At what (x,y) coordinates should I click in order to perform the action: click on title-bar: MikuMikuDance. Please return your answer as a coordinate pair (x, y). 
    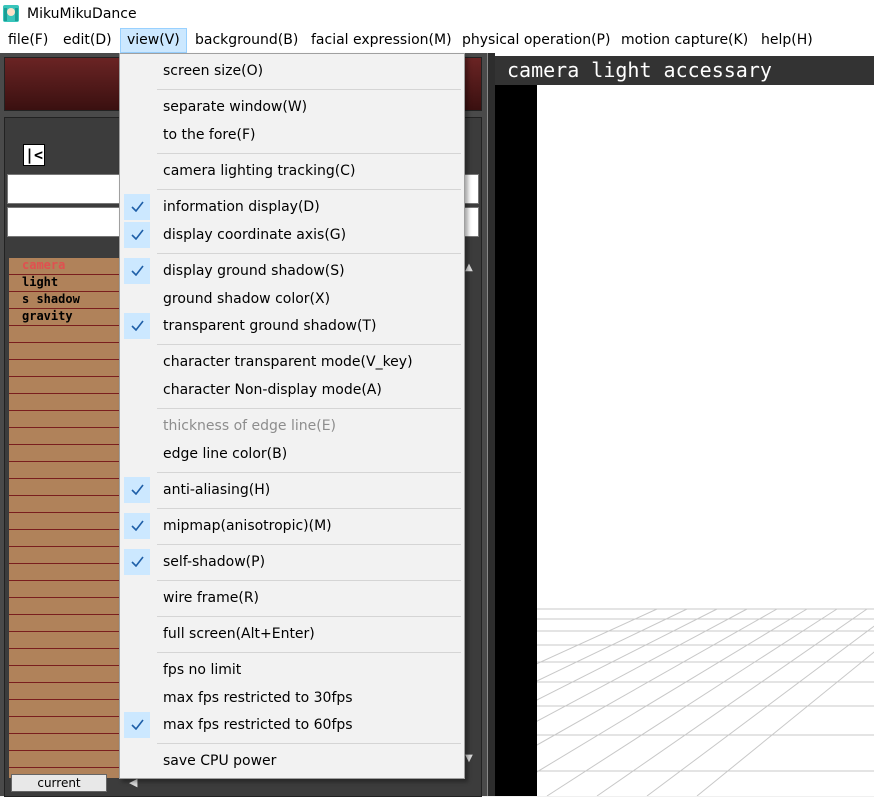
    Looking at the image, I should click on (437, 14).